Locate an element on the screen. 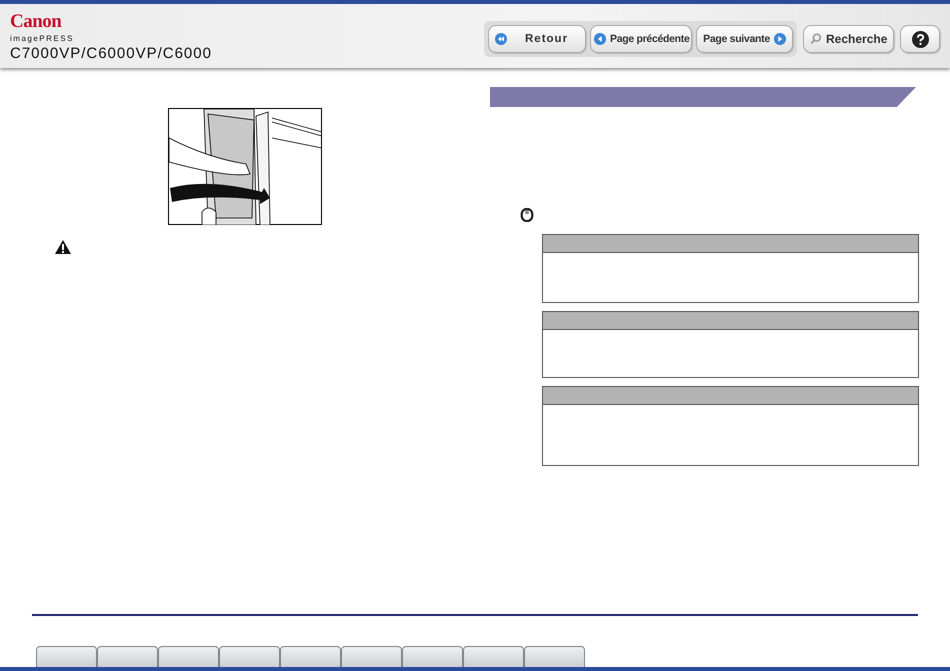 This screenshot has height=671, width=950. search-button: Recherche is located at coordinates (848, 39).